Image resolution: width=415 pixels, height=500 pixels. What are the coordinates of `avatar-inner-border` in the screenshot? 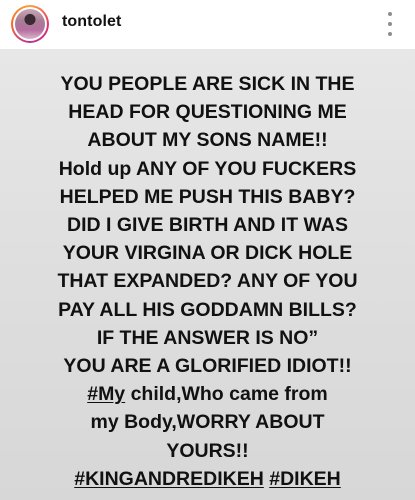 It's located at (30, 24).